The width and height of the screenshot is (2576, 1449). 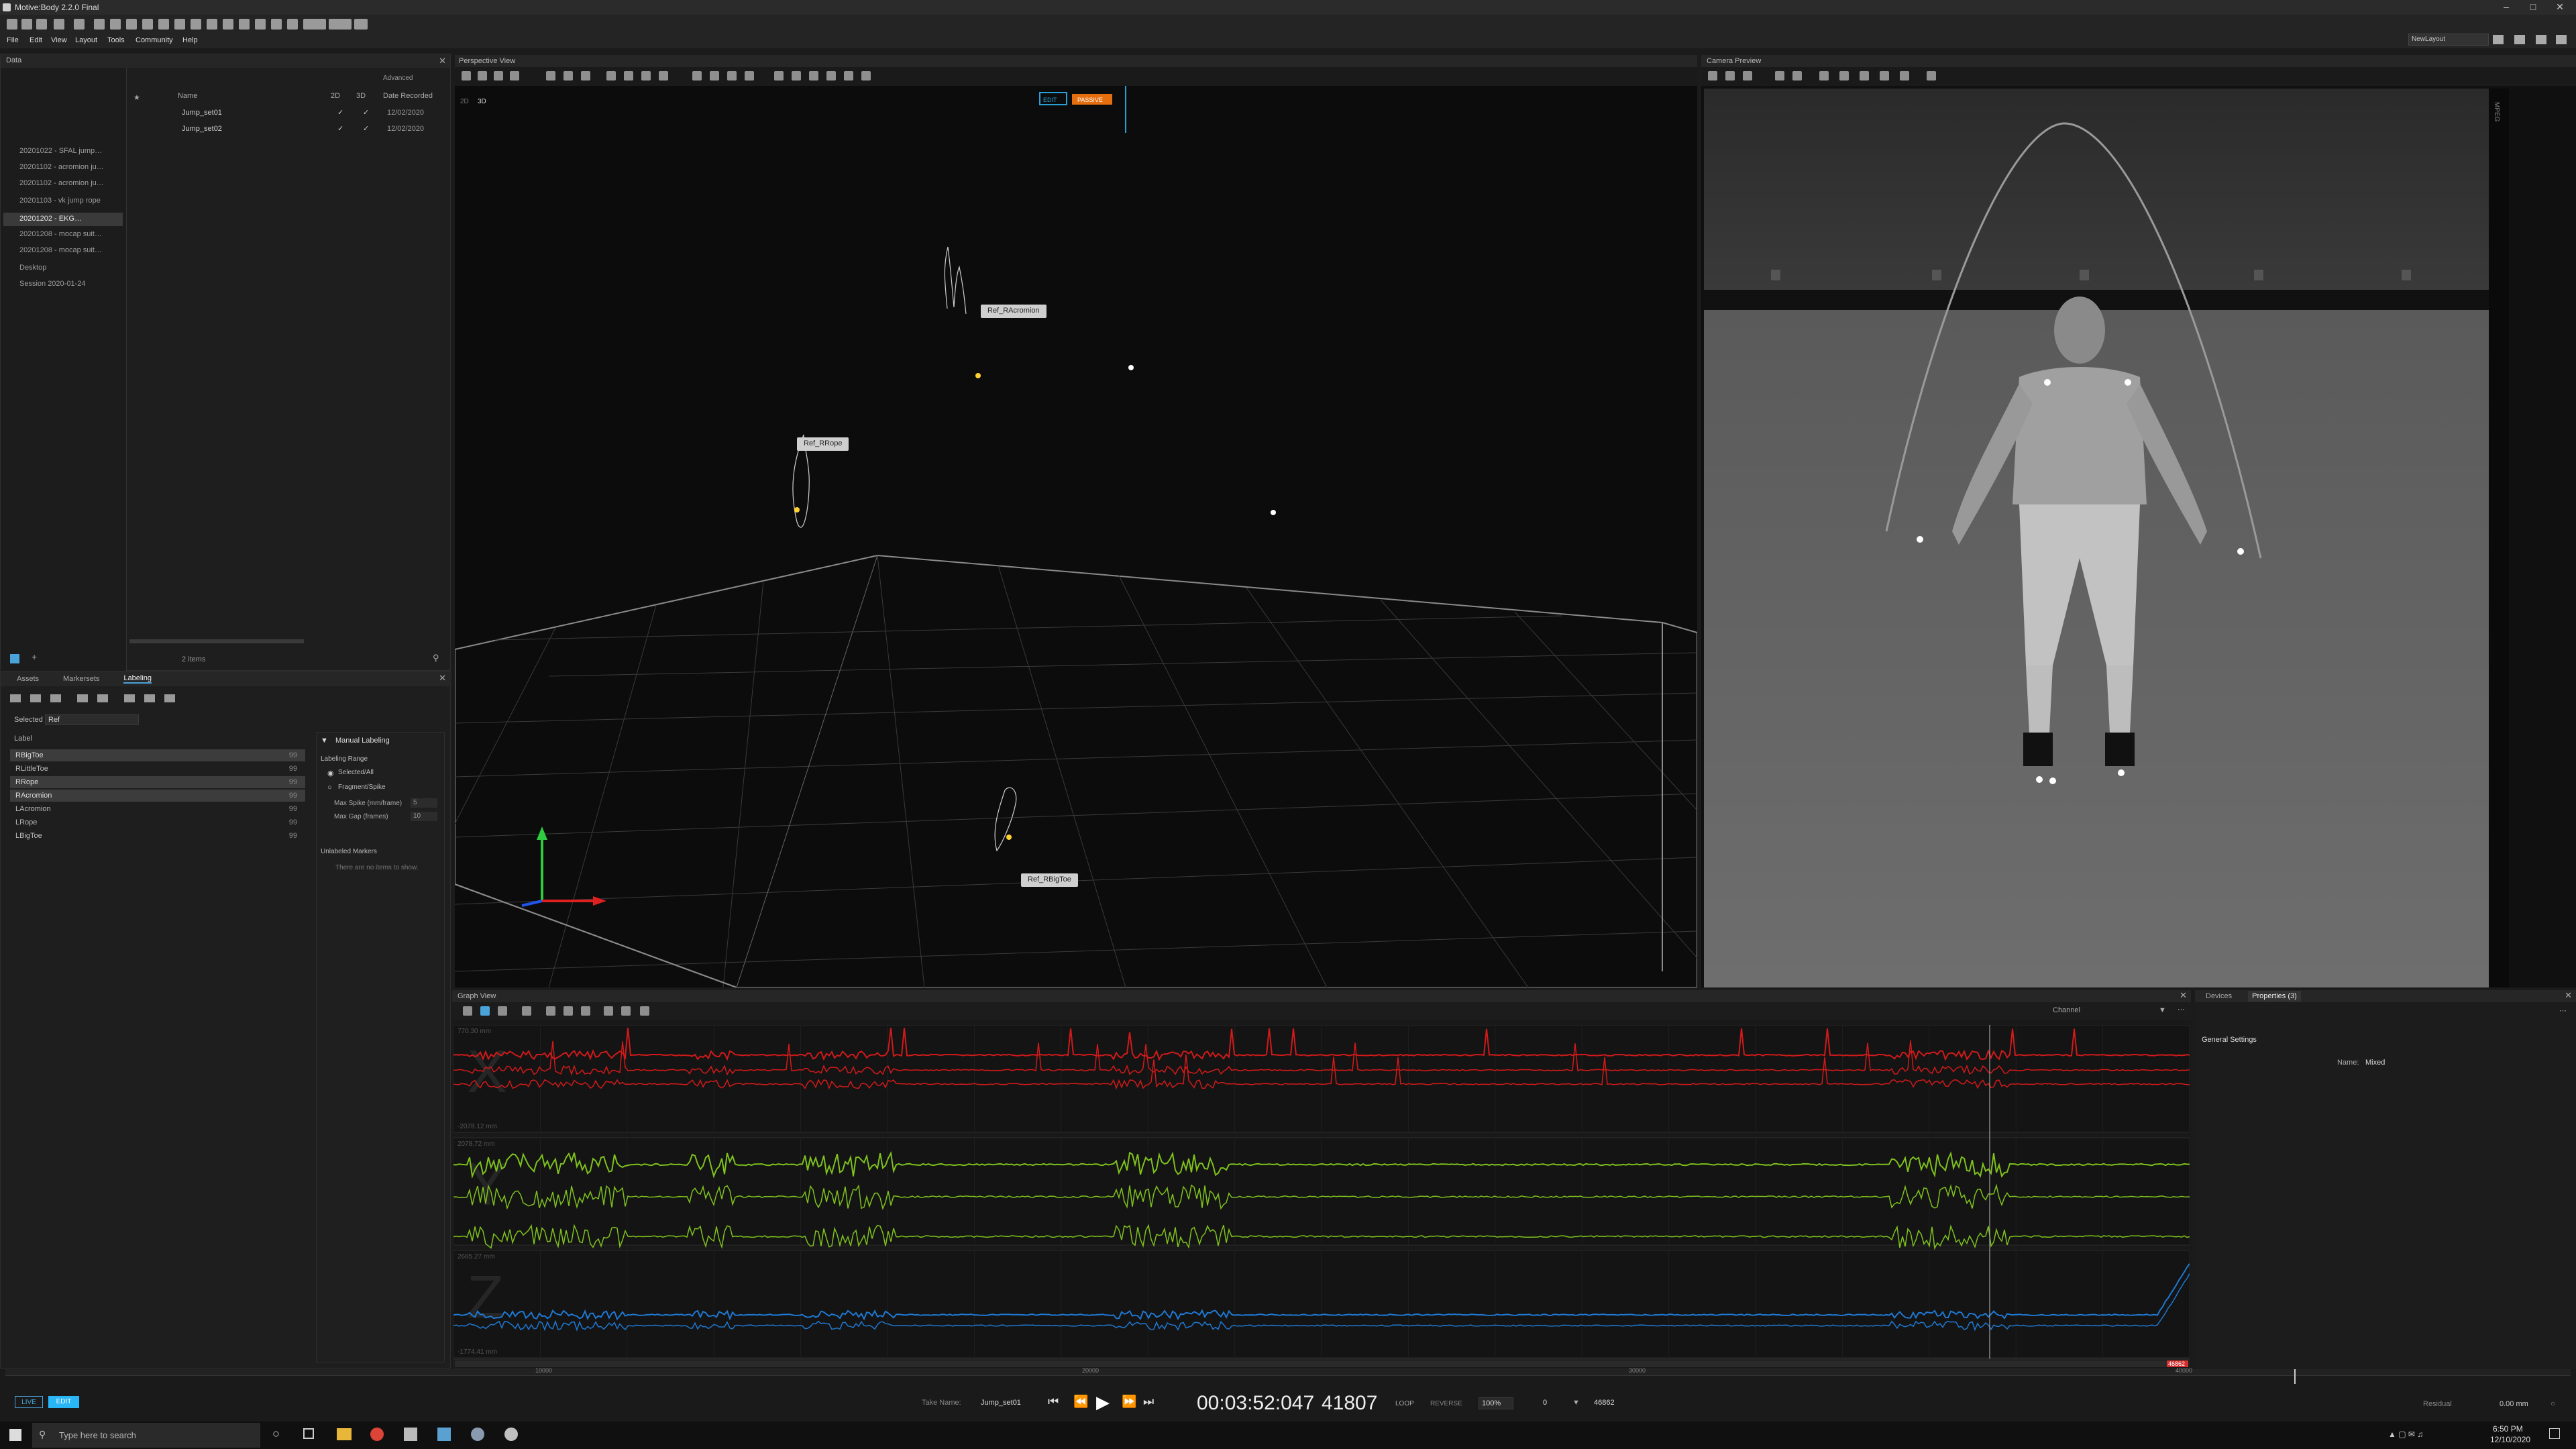 What do you see at coordinates (663, 75) in the screenshot?
I see `scale-icon` at bounding box center [663, 75].